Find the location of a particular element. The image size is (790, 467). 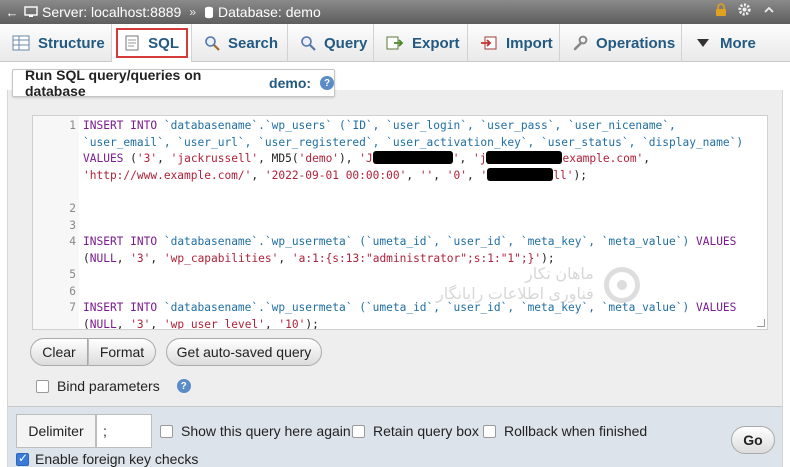

breadcrumb-server: Server: localhost:8889 is located at coordinates (102, 12).